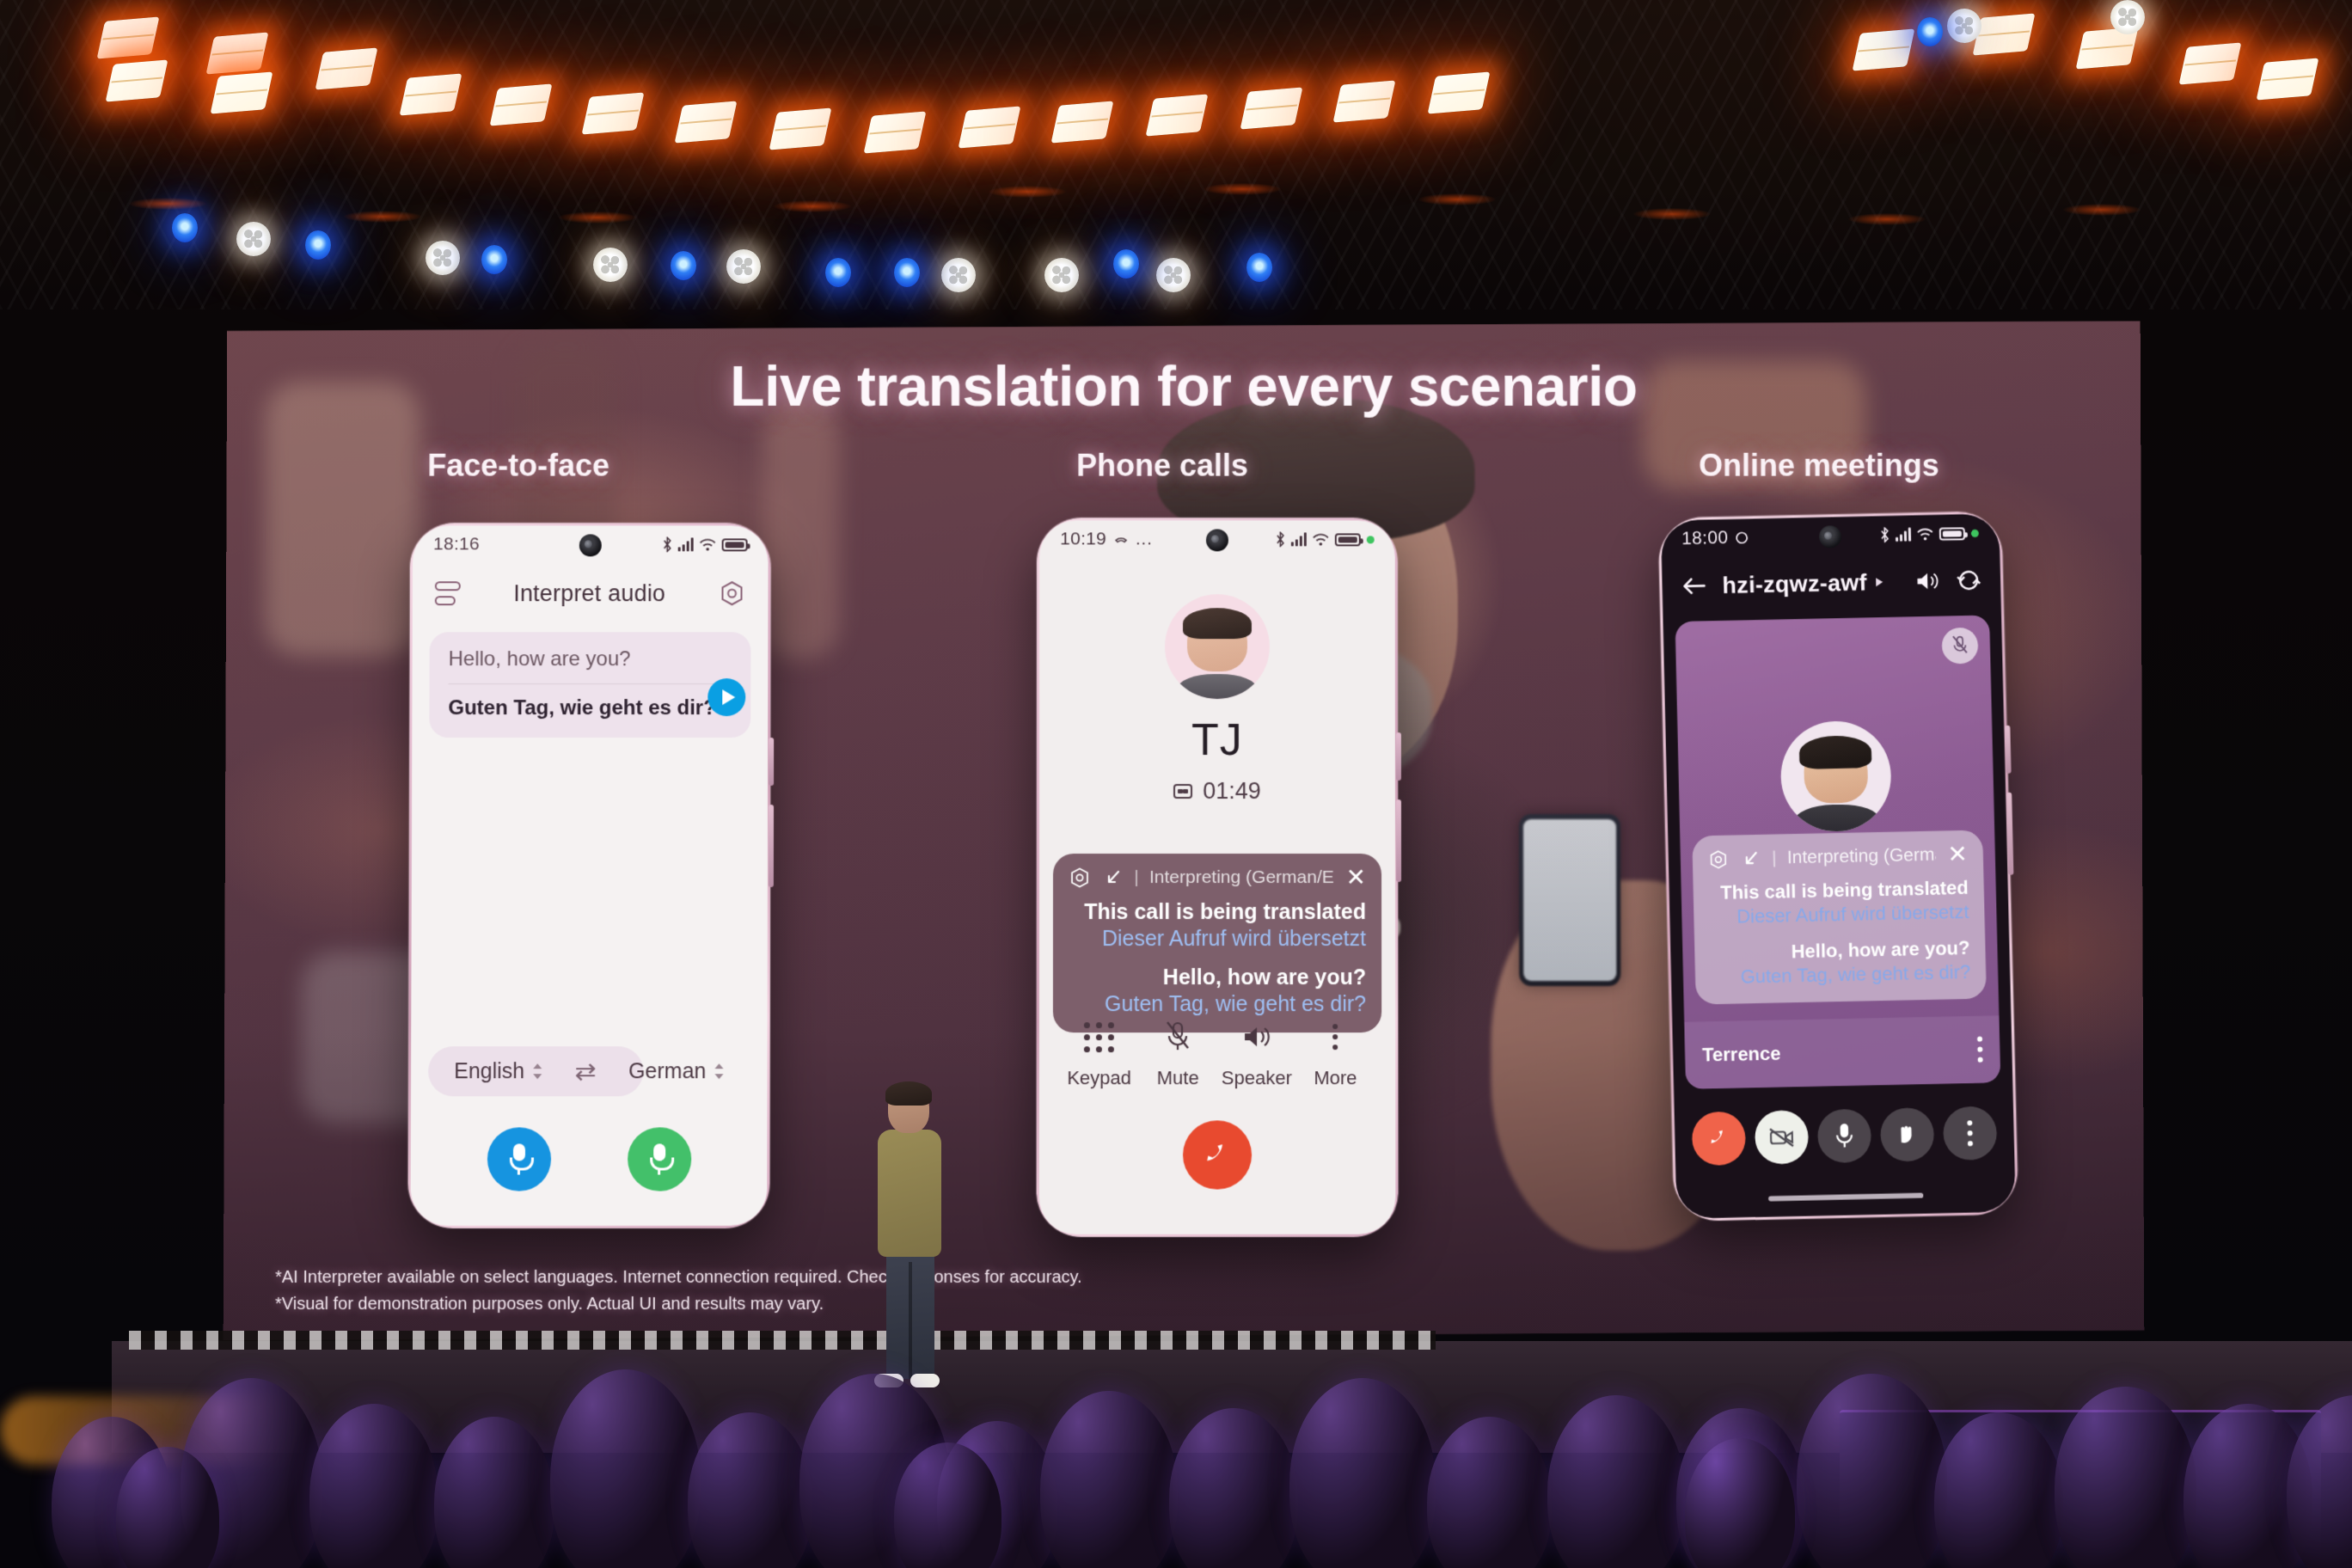 The image size is (2352, 1568). Describe the element at coordinates (676, 1071) in the screenshot. I see `target-language-dropdown: German` at that location.